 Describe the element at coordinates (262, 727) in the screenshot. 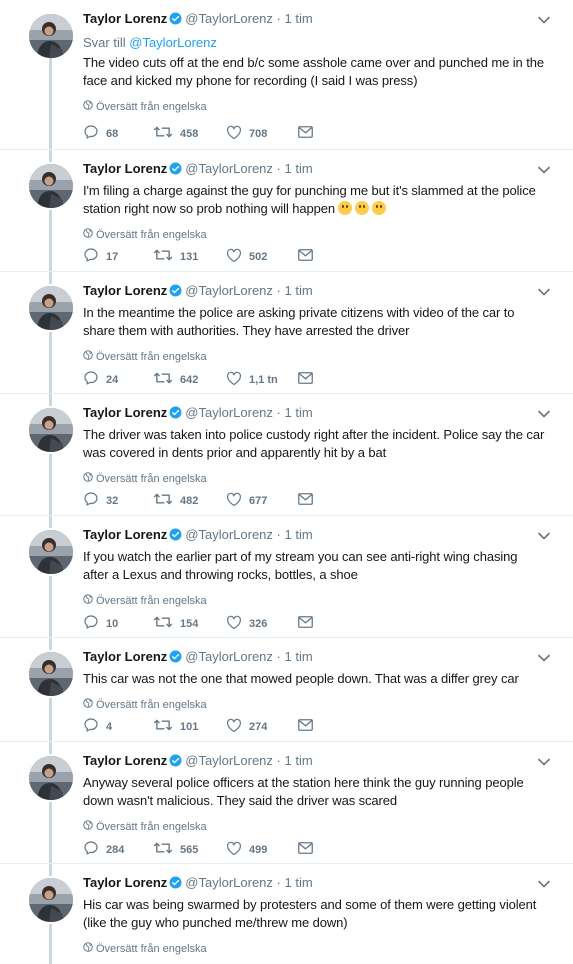

I see `like-button: 274` at that location.